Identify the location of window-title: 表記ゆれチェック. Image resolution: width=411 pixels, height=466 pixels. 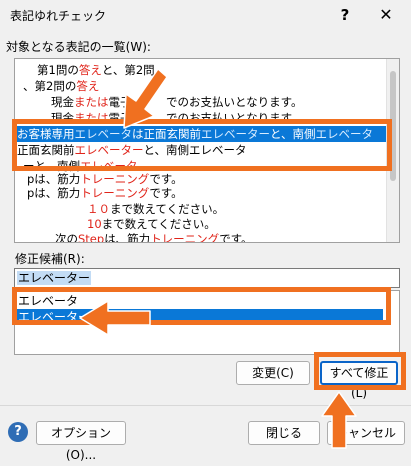
(58, 16).